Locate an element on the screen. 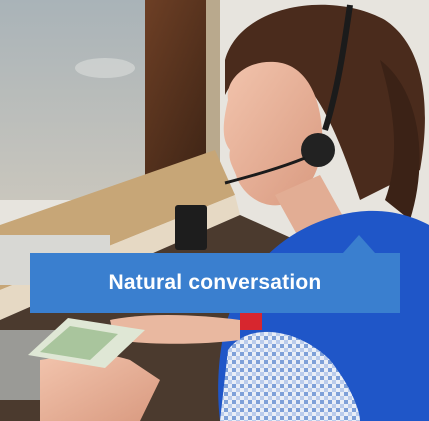  desk-phone is located at coordinates (191, 227).